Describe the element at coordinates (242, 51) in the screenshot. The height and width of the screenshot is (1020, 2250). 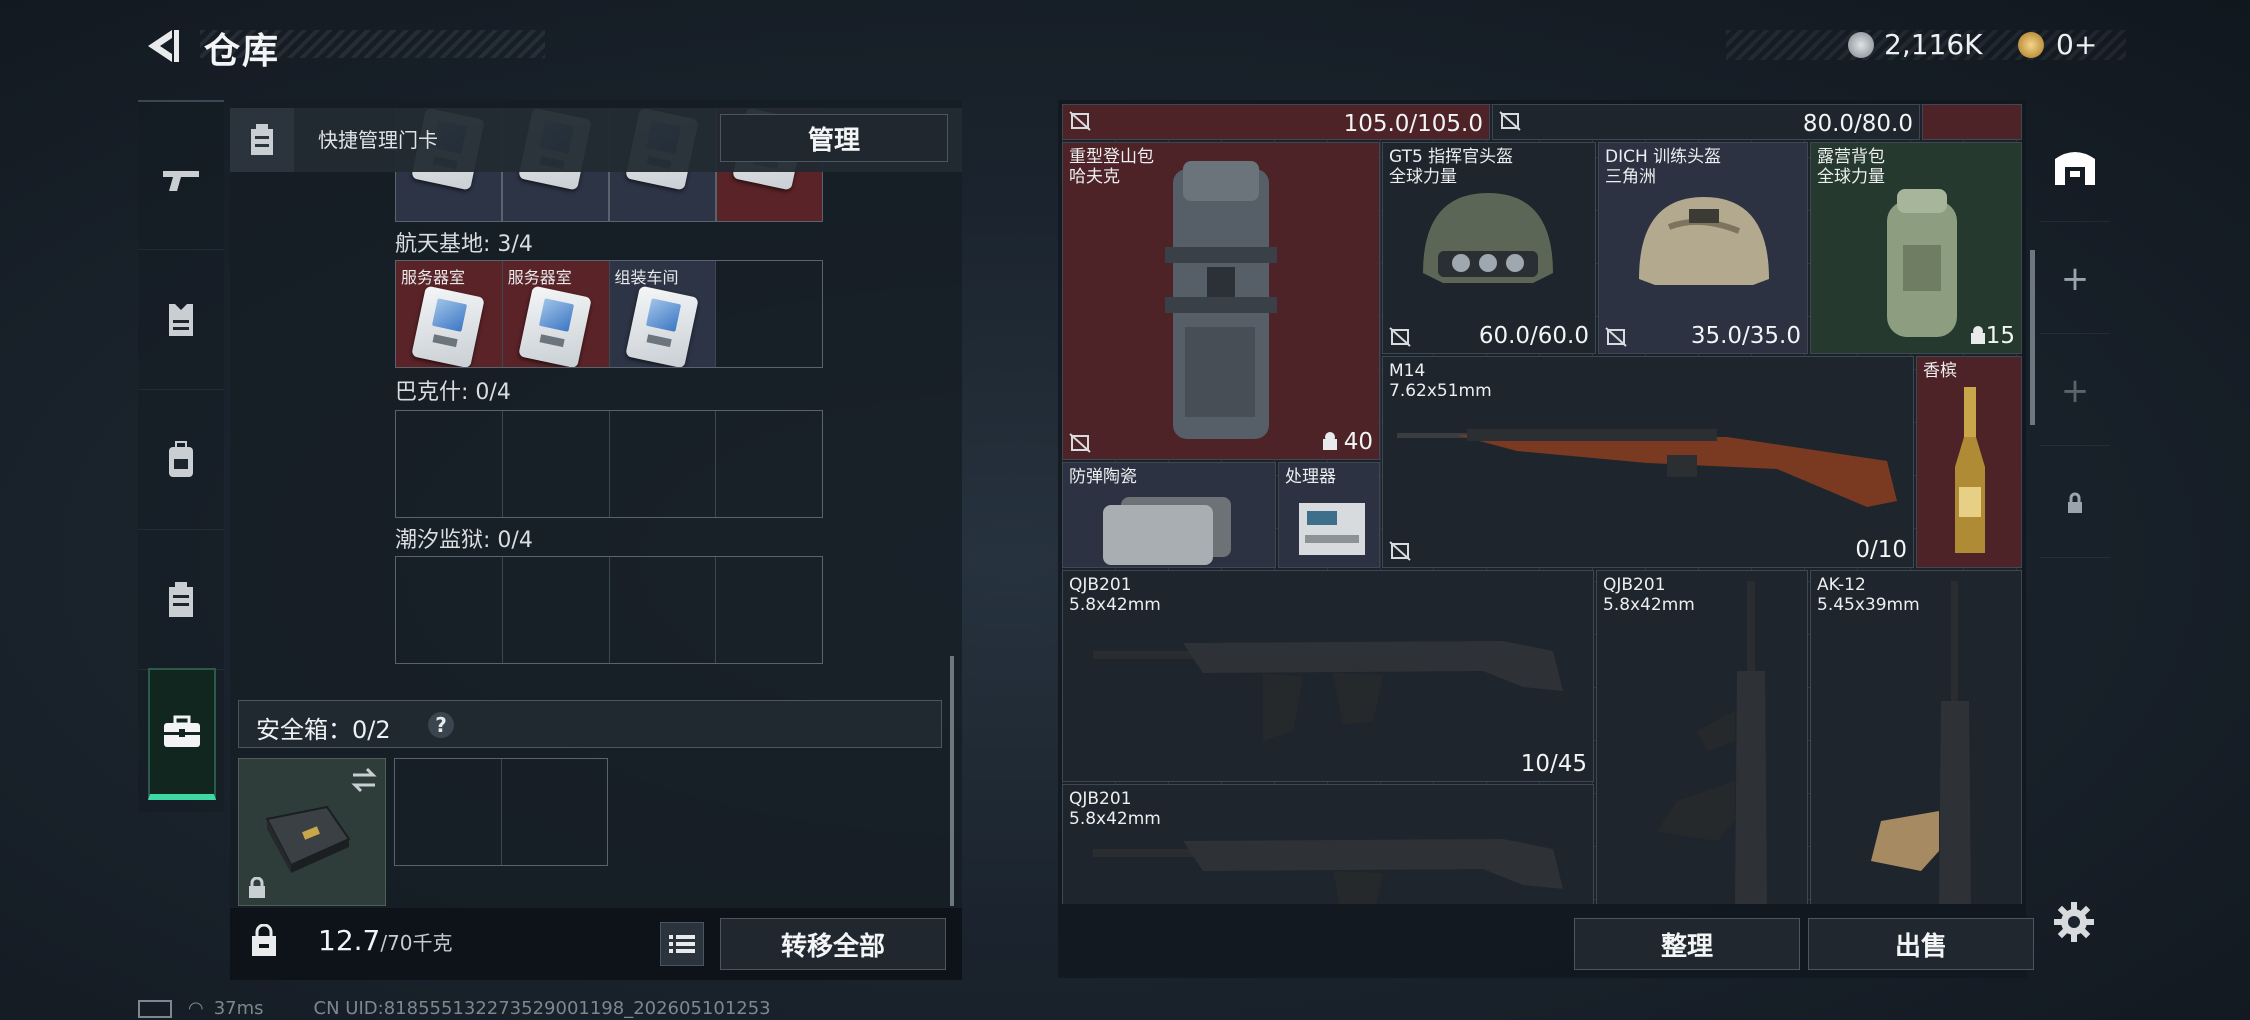
I see `page-title: 仓库` at that location.